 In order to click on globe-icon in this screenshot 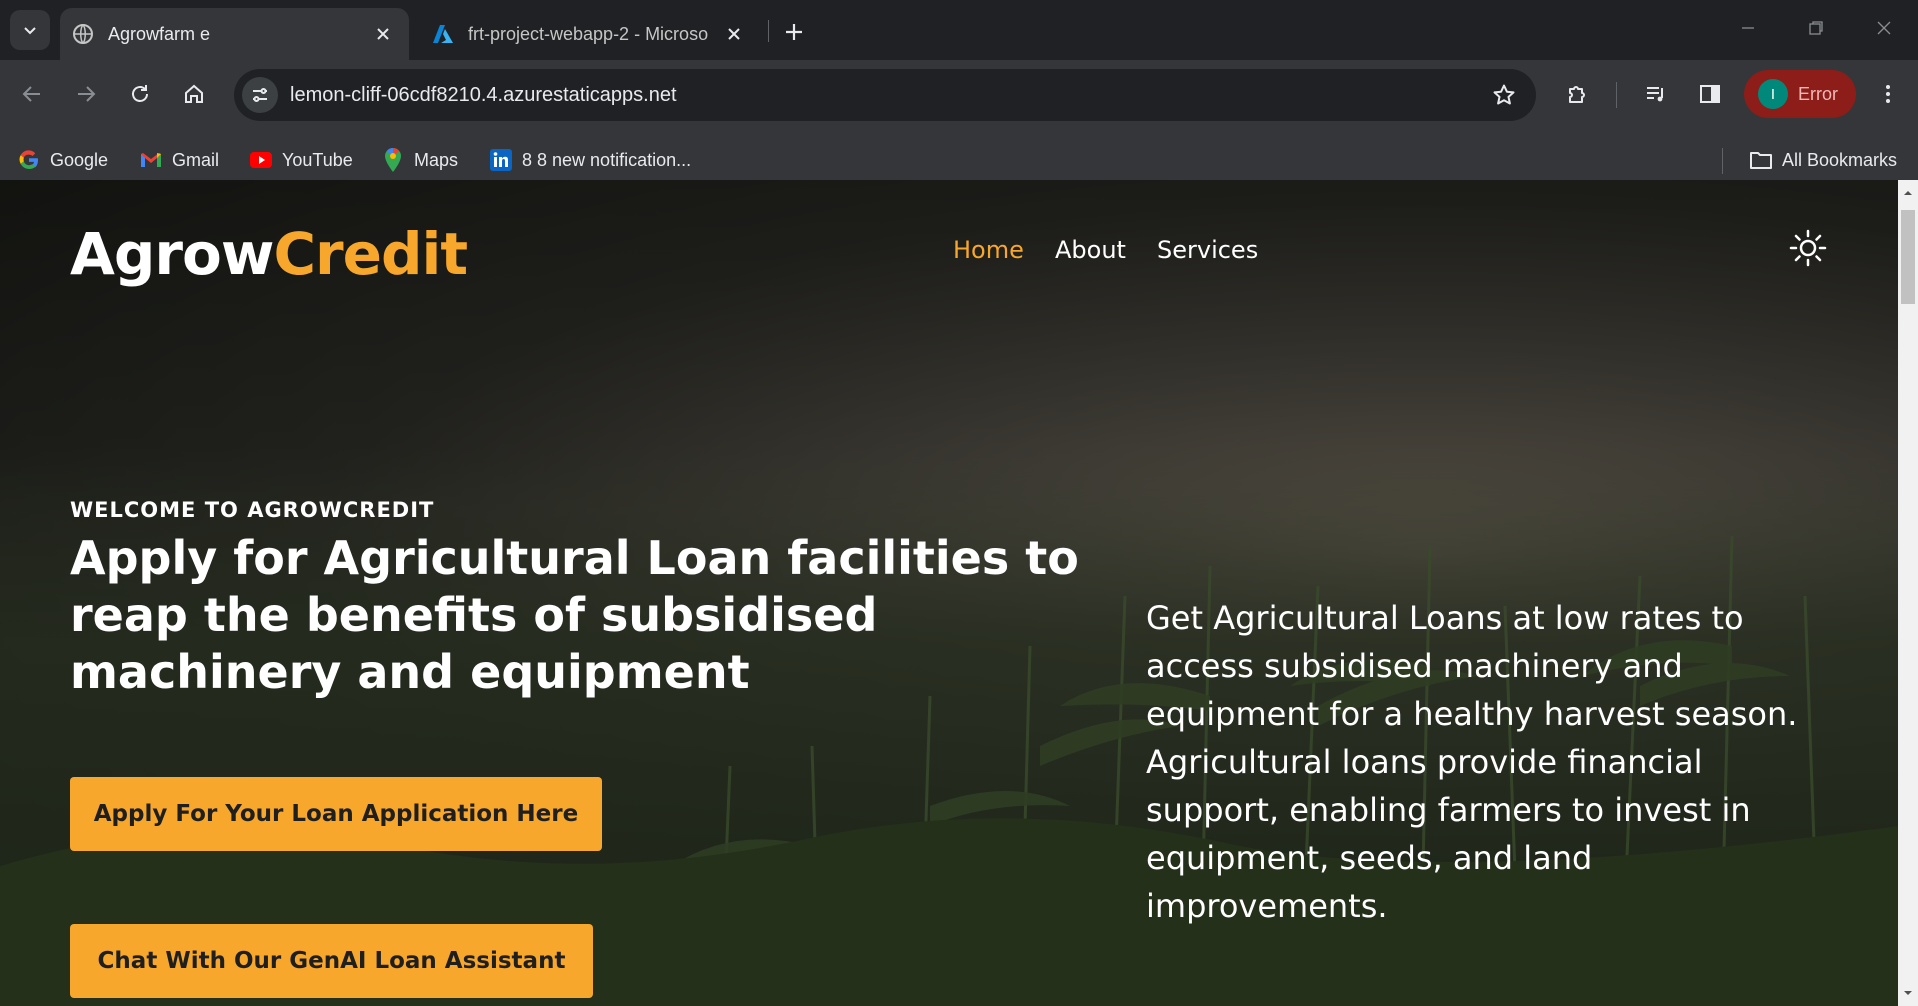, I will do `click(83, 34)`.